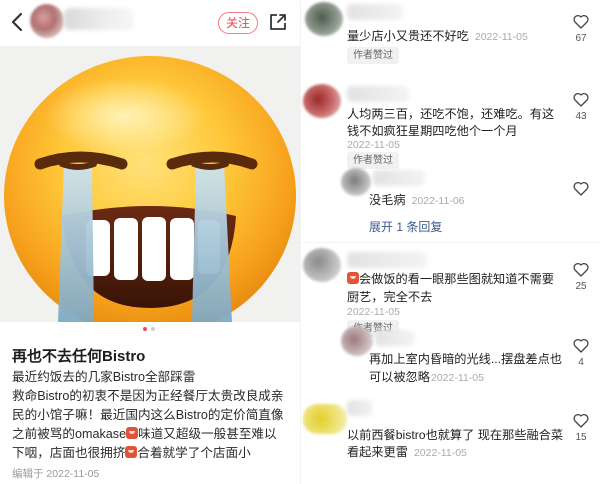 The height and width of the screenshot is (484, 600). I want to click on like-count: 25, so click(581, 286).